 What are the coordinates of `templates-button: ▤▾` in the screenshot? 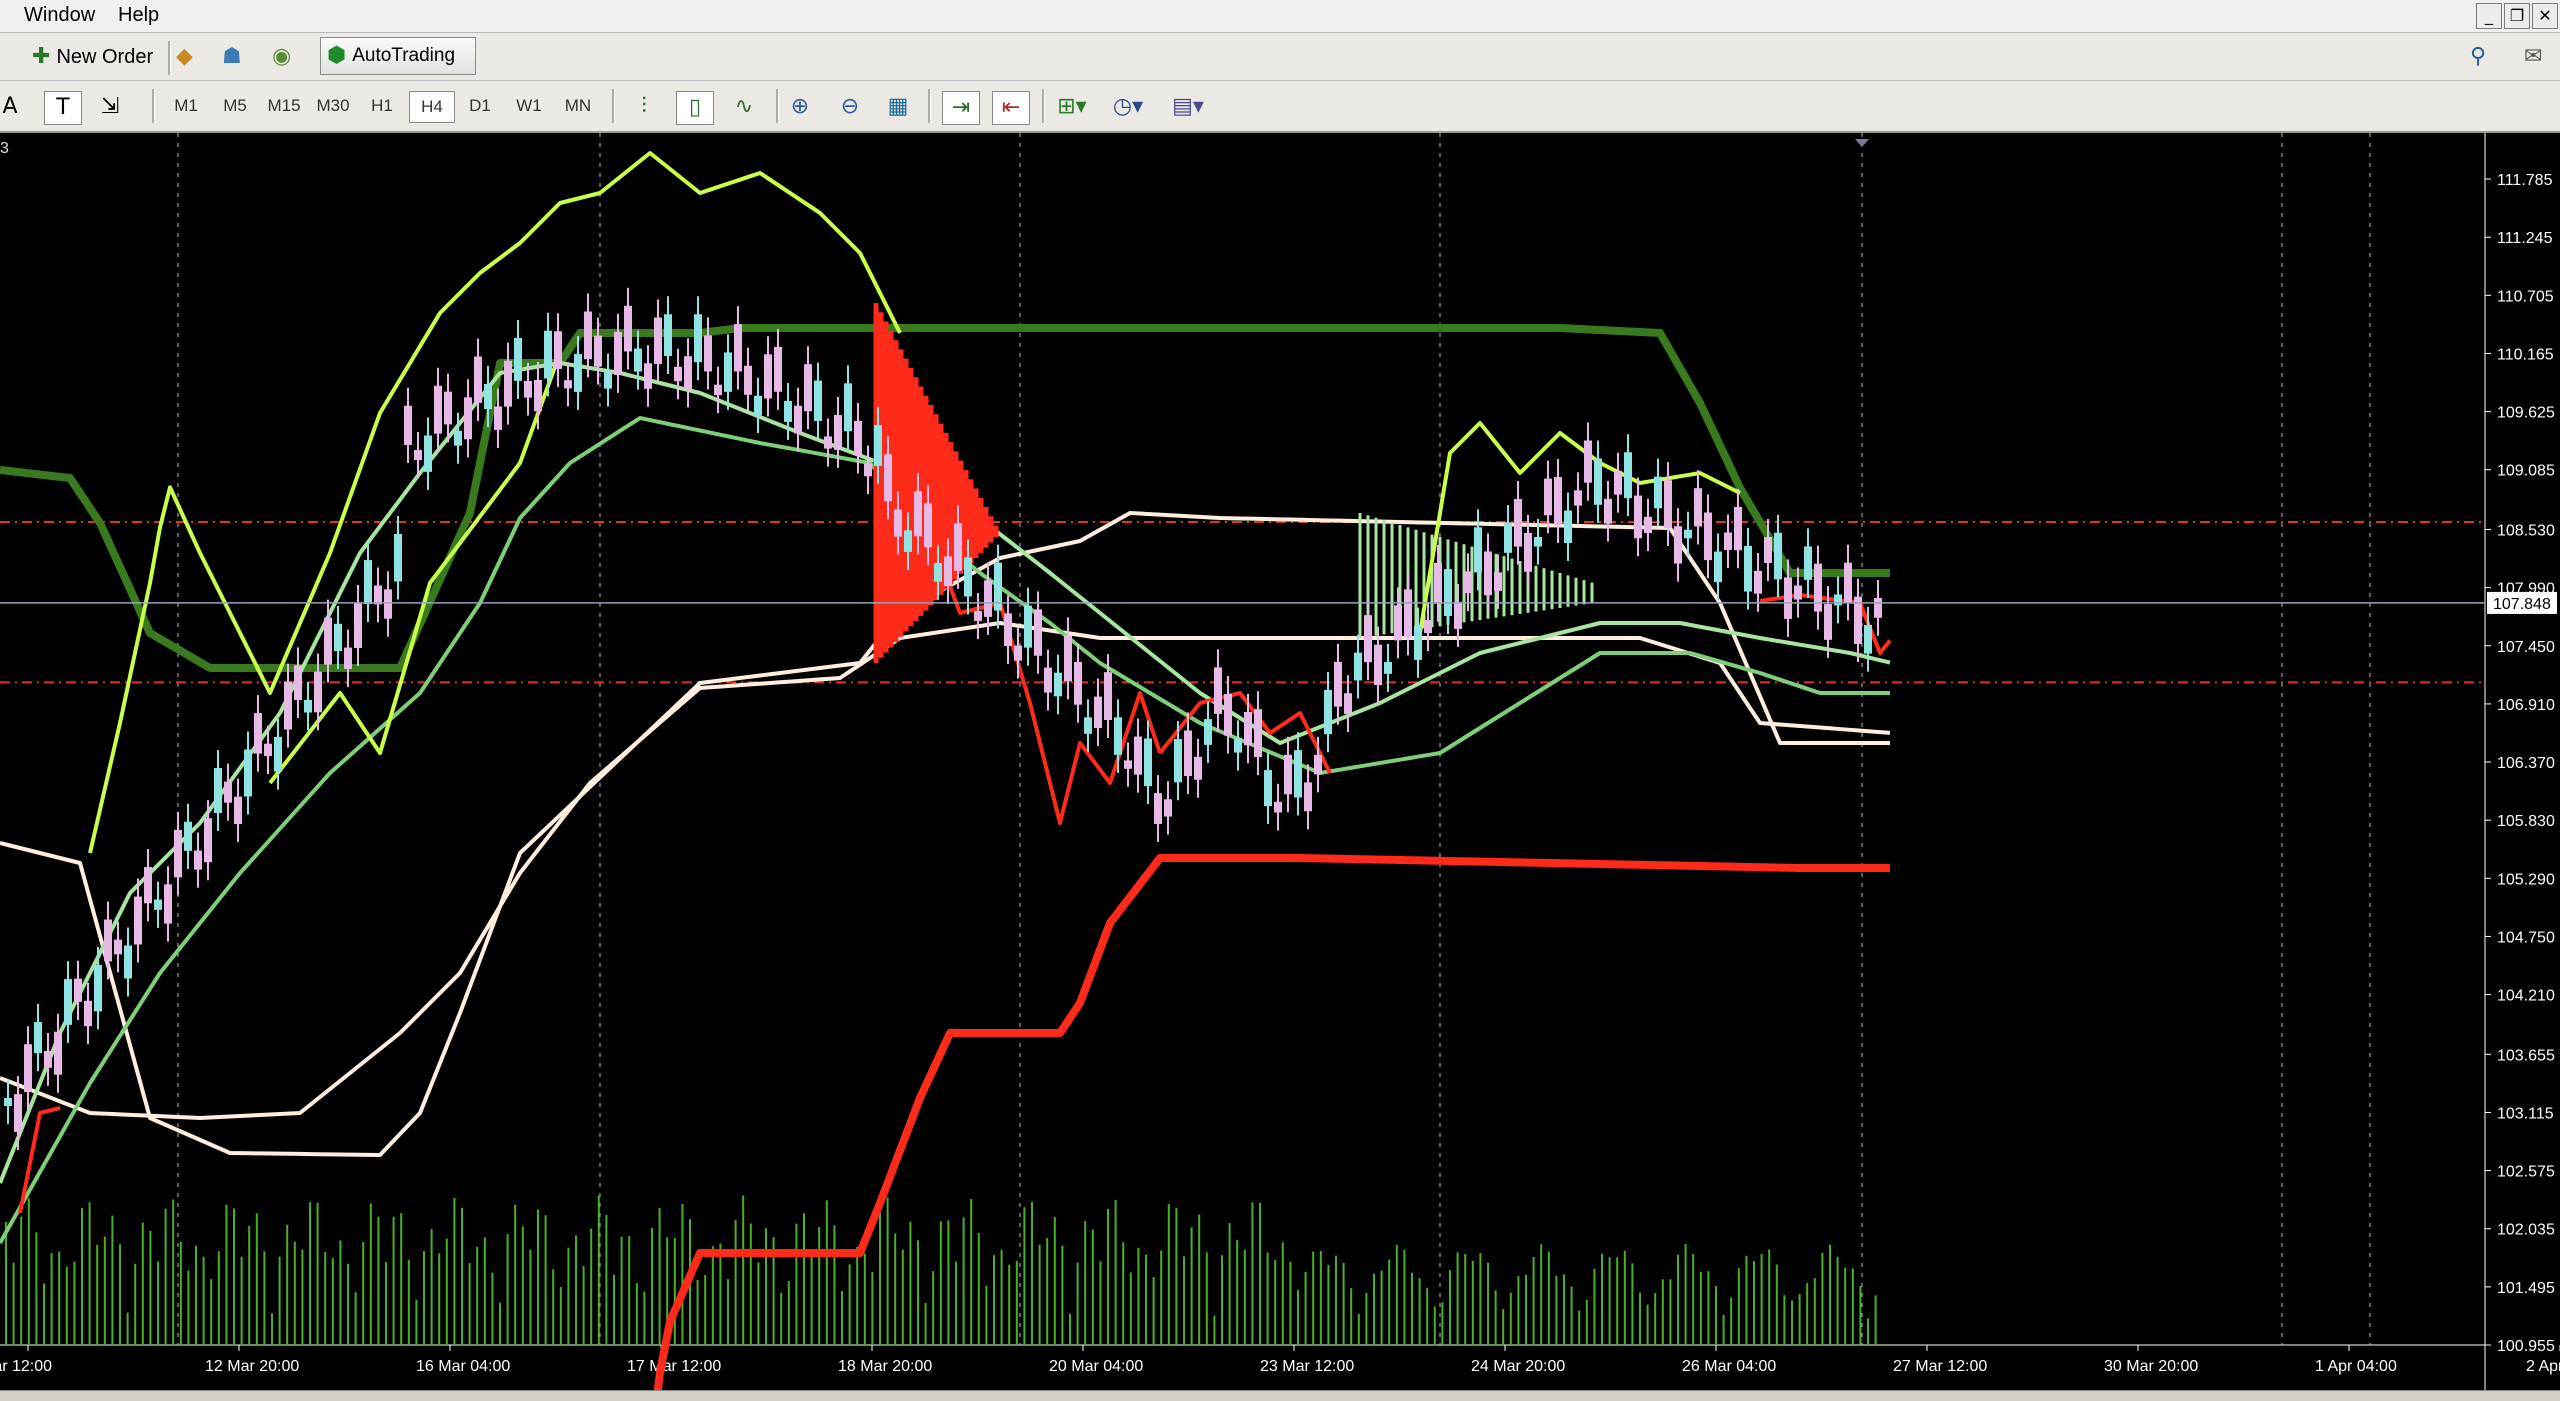 It's located at (1188, 107).